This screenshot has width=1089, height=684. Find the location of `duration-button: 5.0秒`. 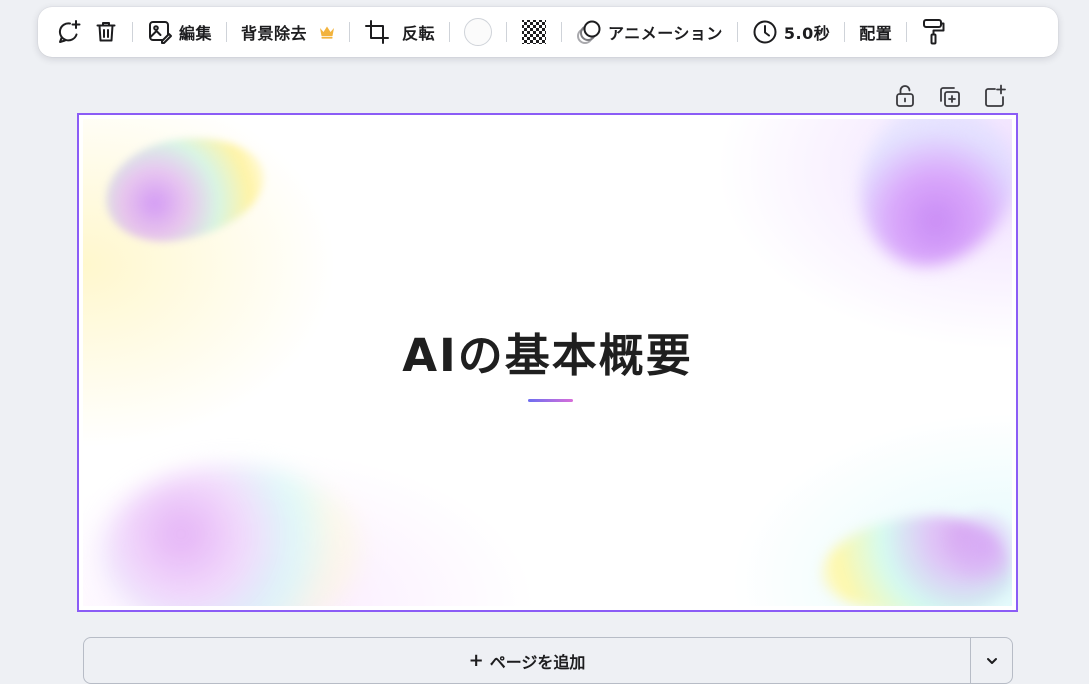

duration-button: 5.0秒 is located at coordinates (791, 32).